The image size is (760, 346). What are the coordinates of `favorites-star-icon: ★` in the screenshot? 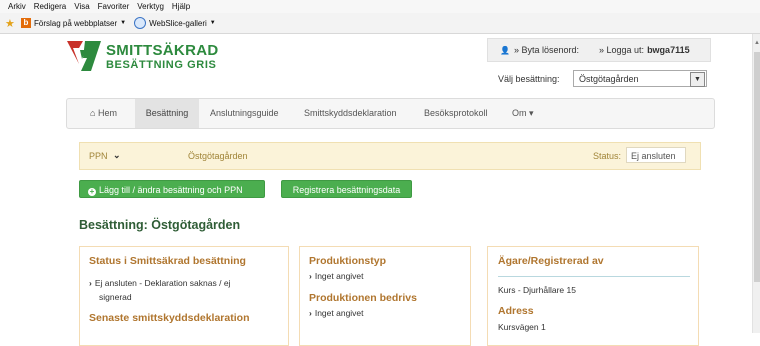 It's located at (11, 23).